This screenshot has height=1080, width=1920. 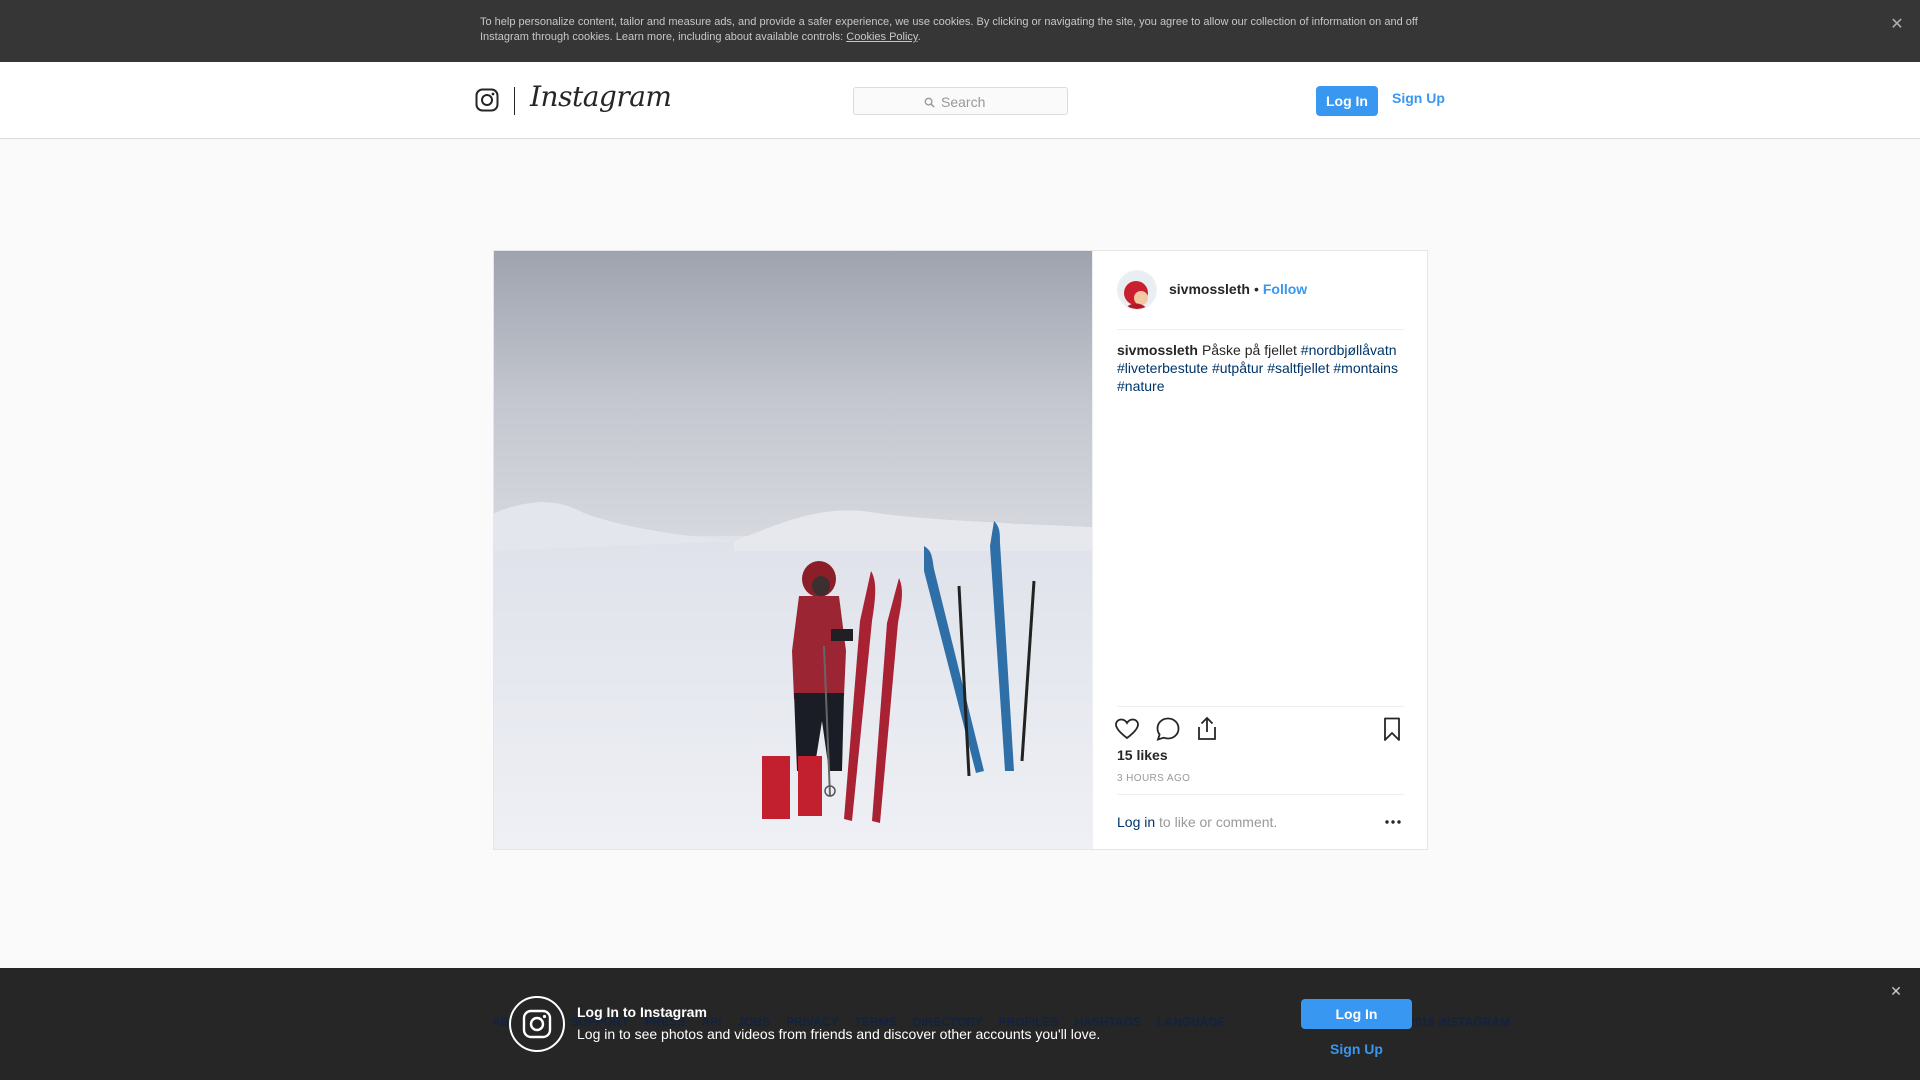 What do you see at coordinates (1207, 729) in the screenshot?
I see `share-icon` at bounding box center [1207, 729].